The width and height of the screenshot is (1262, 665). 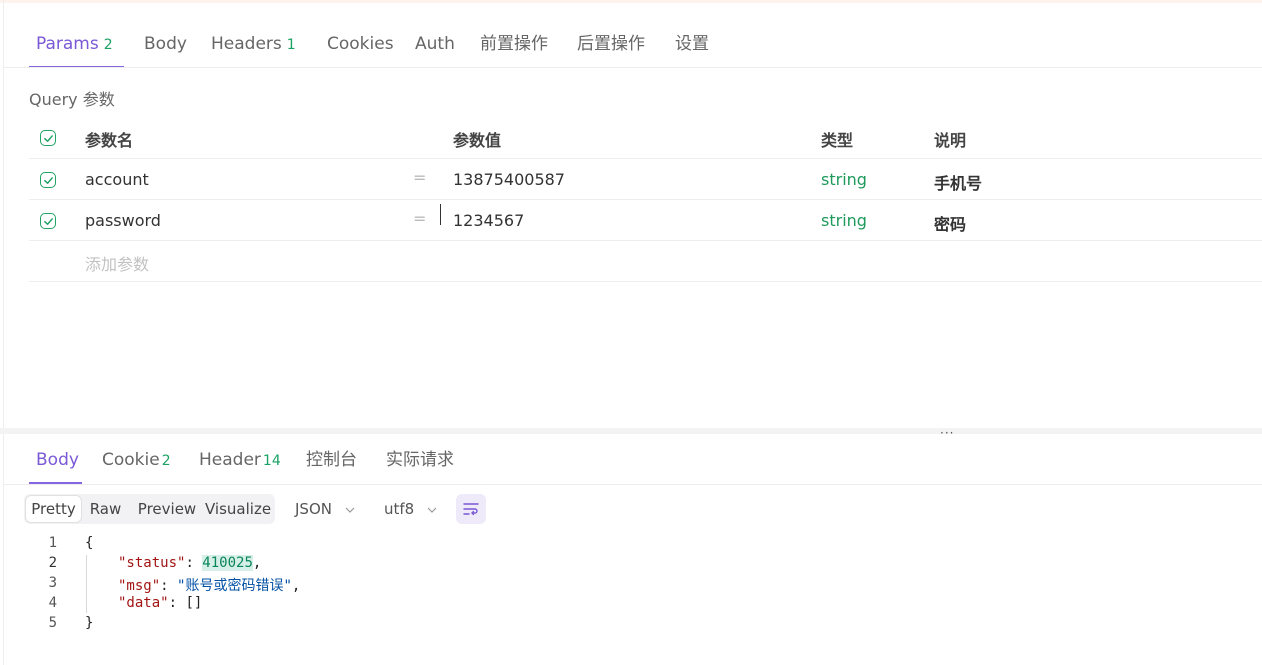 What do you see at coordinates (313, 509) in the screenshot?
I see `format-select-value: JSON` at bounding box center [313, 509].